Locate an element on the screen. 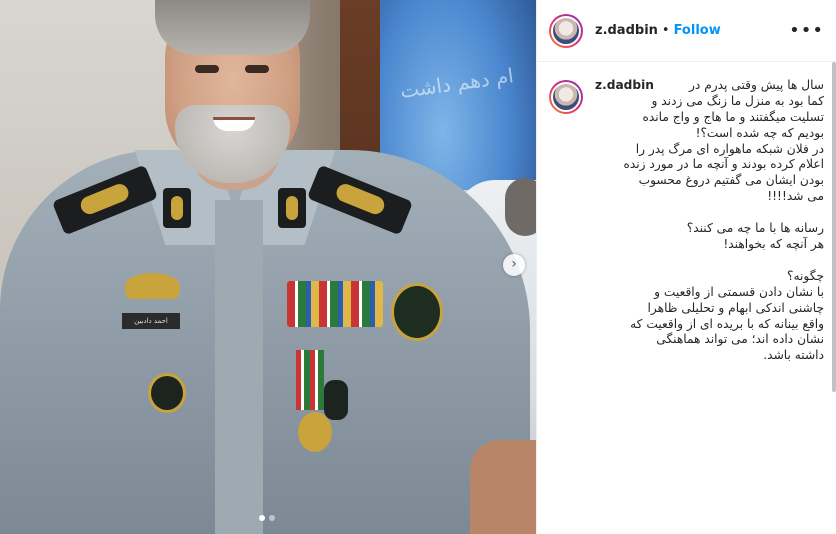 The width and height of the screenshot is (836, 534). collar-badge-left is located at coordinates (177, 208).